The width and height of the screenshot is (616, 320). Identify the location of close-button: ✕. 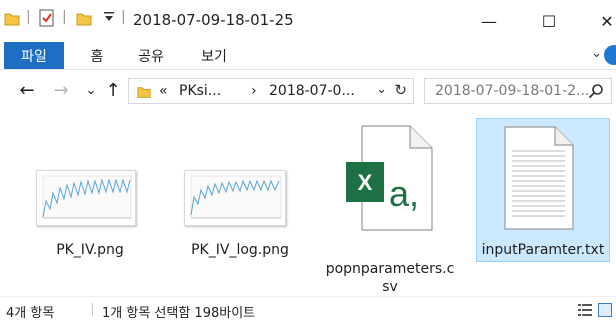
(605, 21).